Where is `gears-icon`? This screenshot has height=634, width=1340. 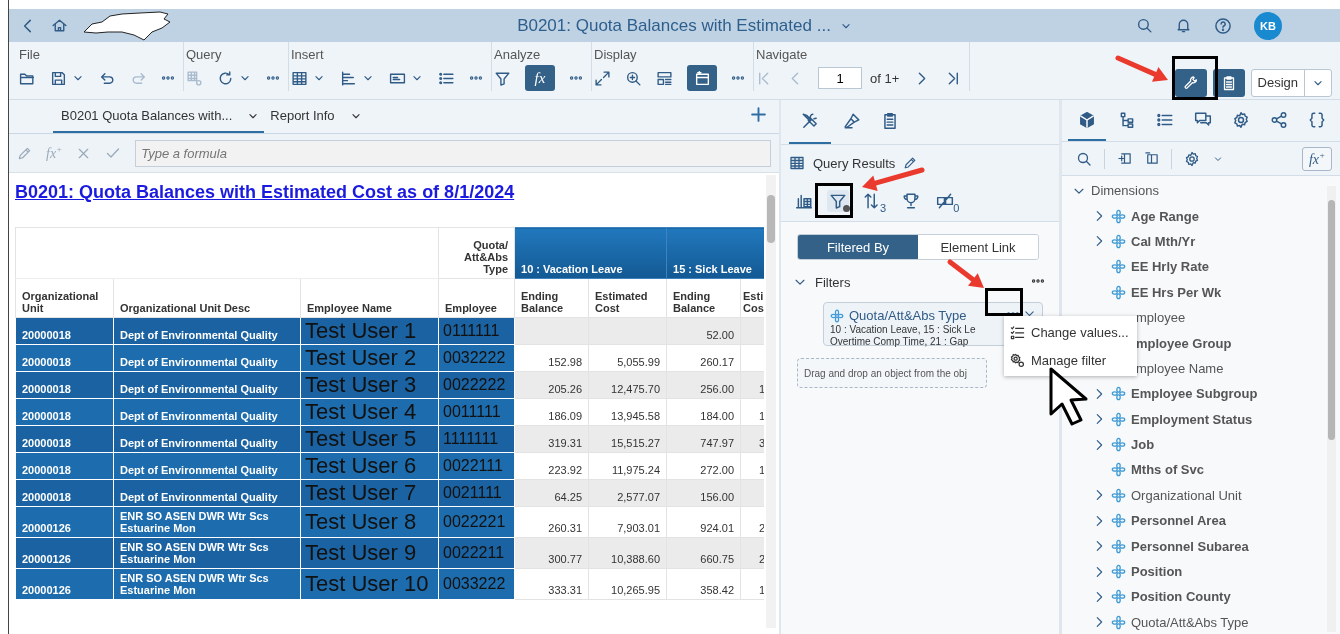 gears-icon is located at coordinates (1017, 360).